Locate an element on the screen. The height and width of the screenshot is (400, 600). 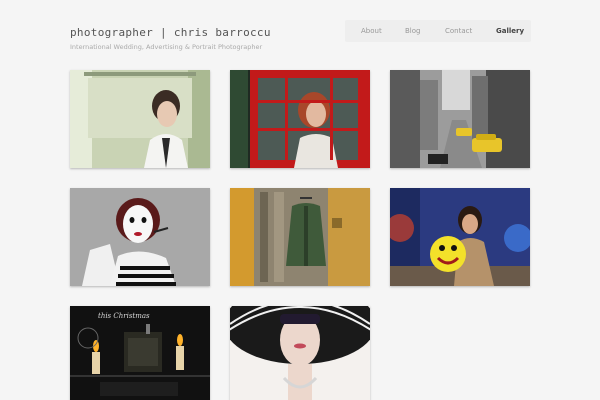
gallery-photo-woman-wide-hat is located at coordinates (300, 353).